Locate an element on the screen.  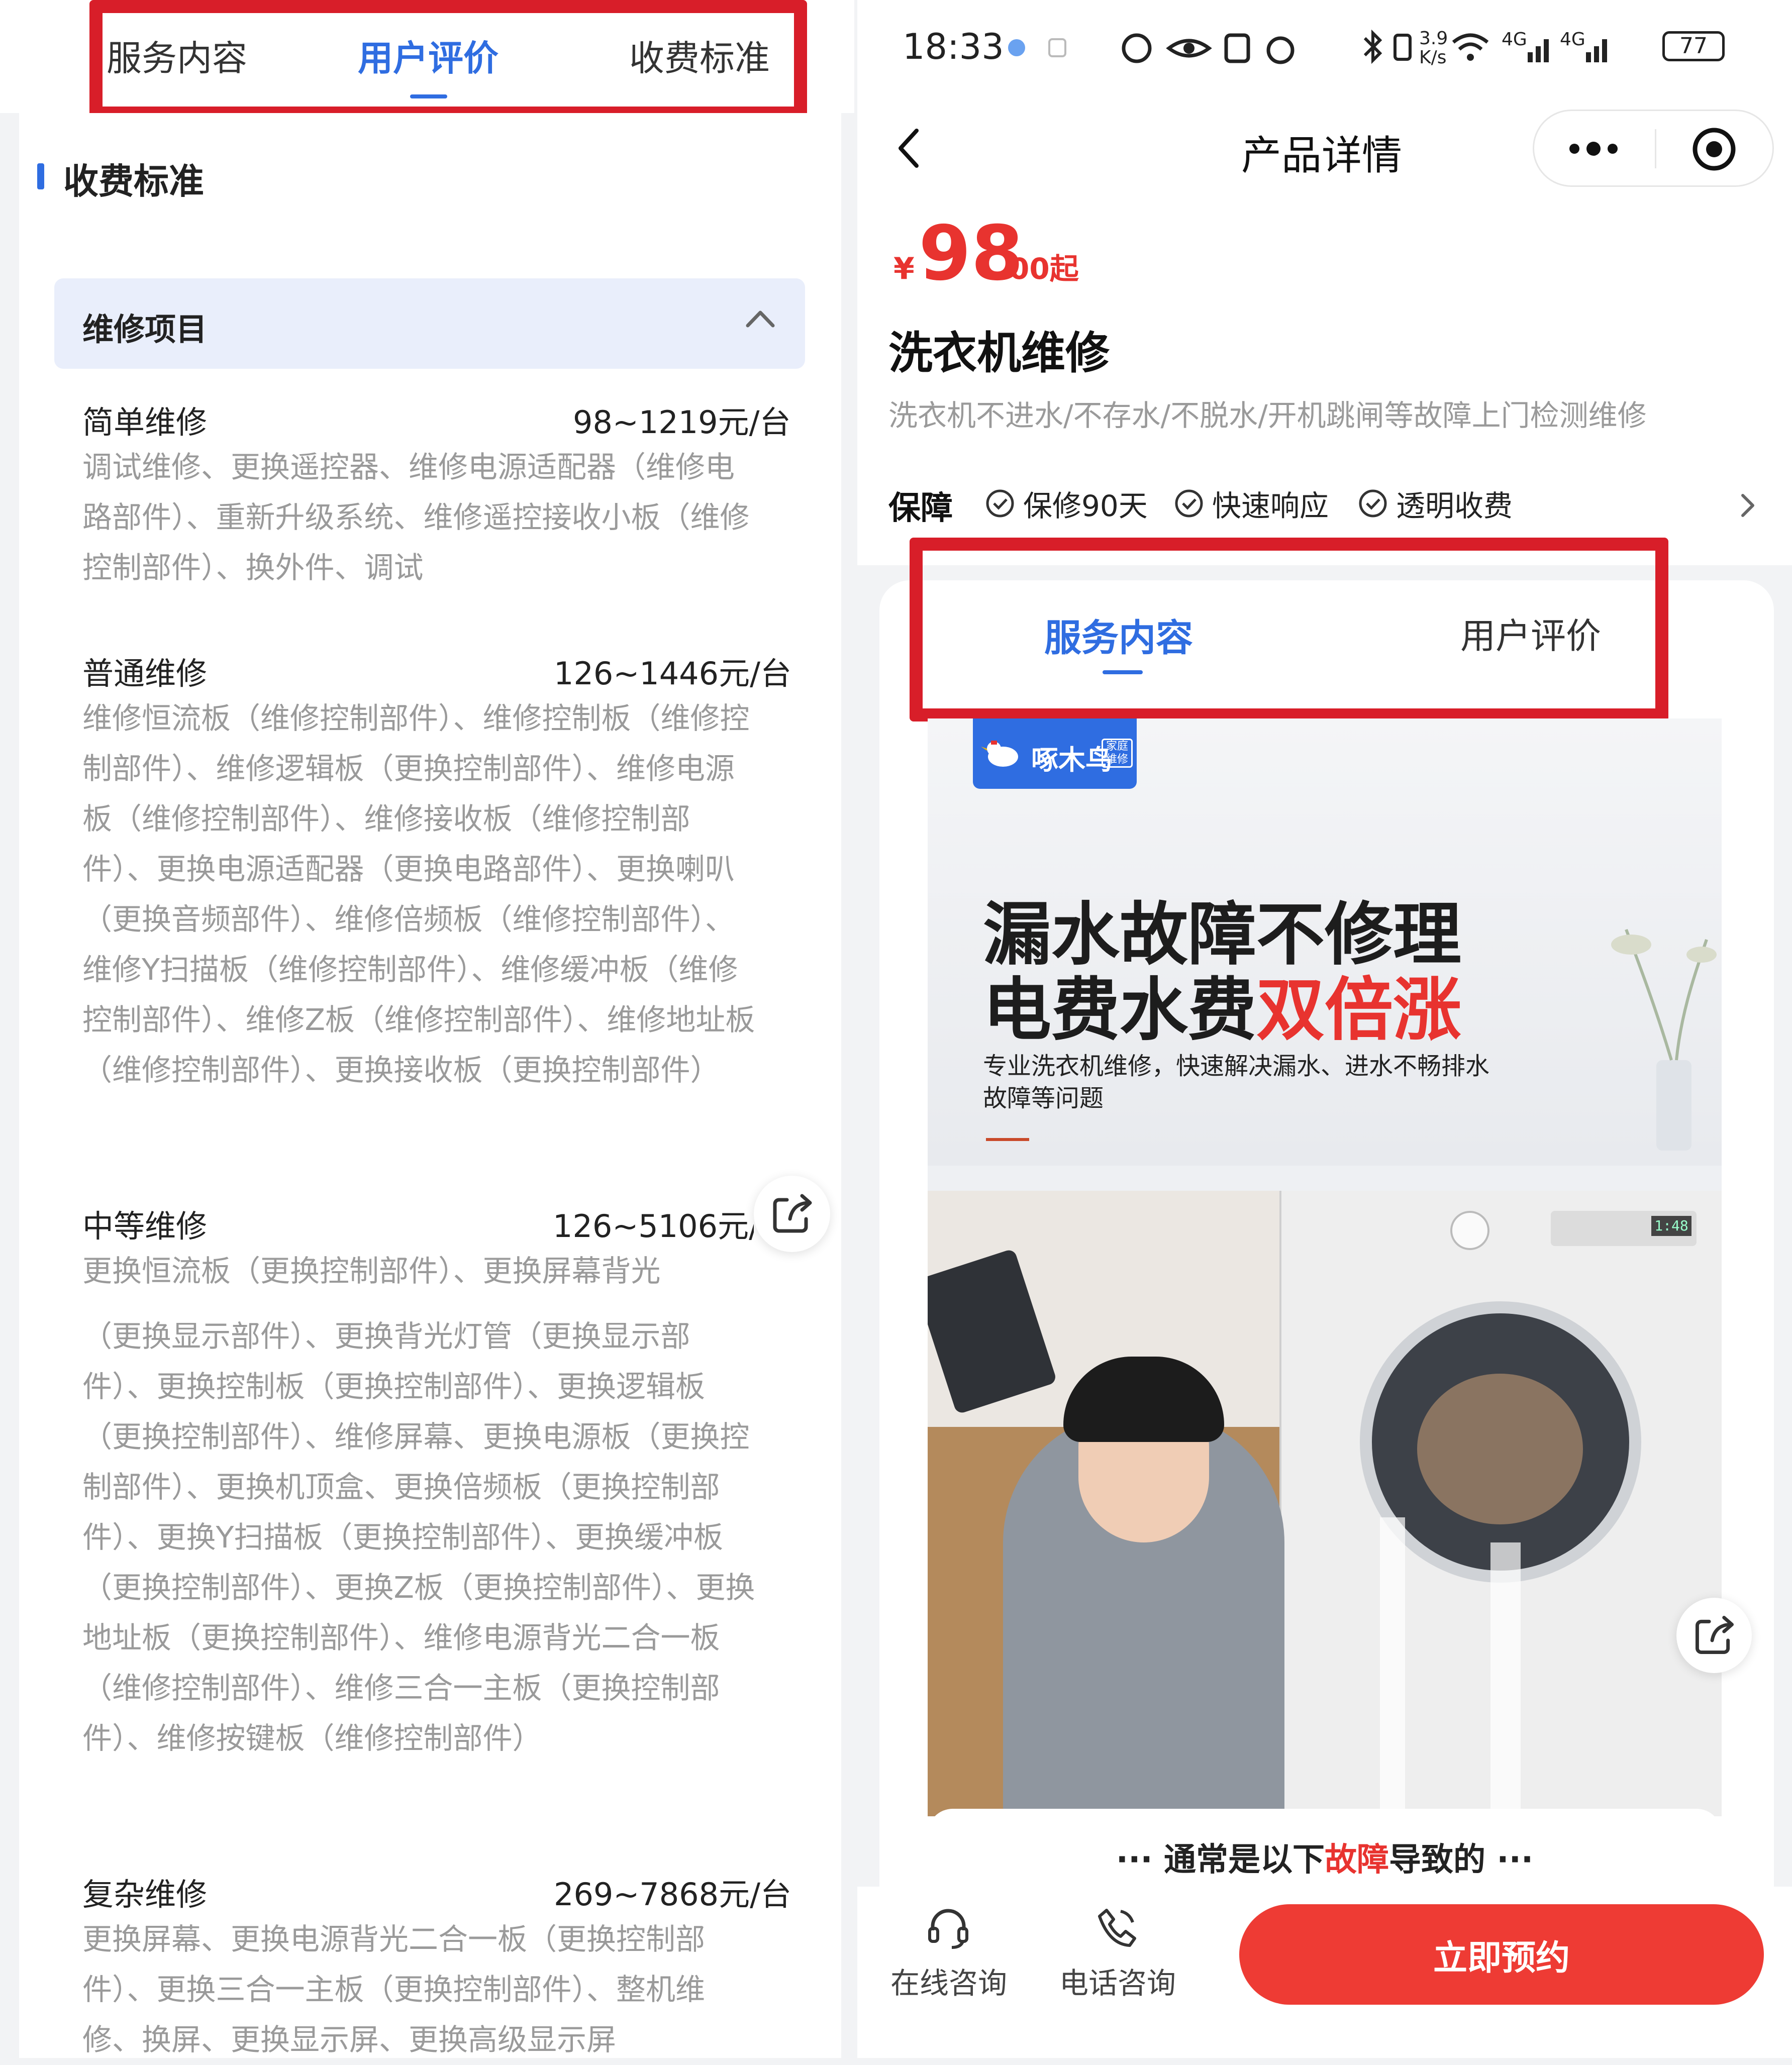
mini-program-capsule is located at coordinates (1653, 148).